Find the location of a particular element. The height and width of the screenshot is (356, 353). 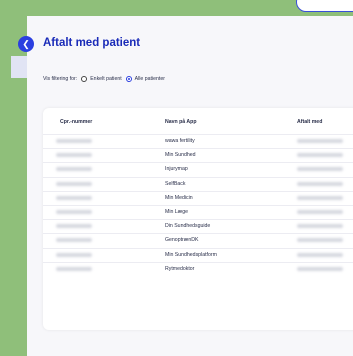

app-name-cell: Min Læge is located at coordinates (177, 212).